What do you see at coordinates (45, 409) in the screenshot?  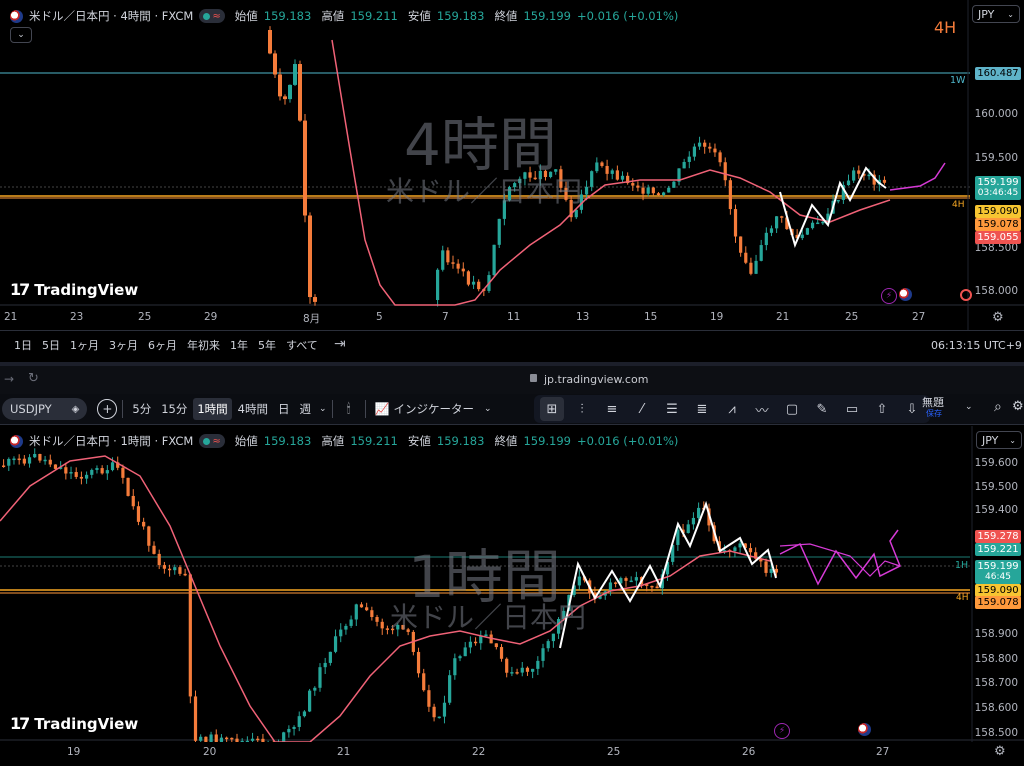 I see `symbol-search-button: USDJPY ◈` at bounding box center [45, 409].